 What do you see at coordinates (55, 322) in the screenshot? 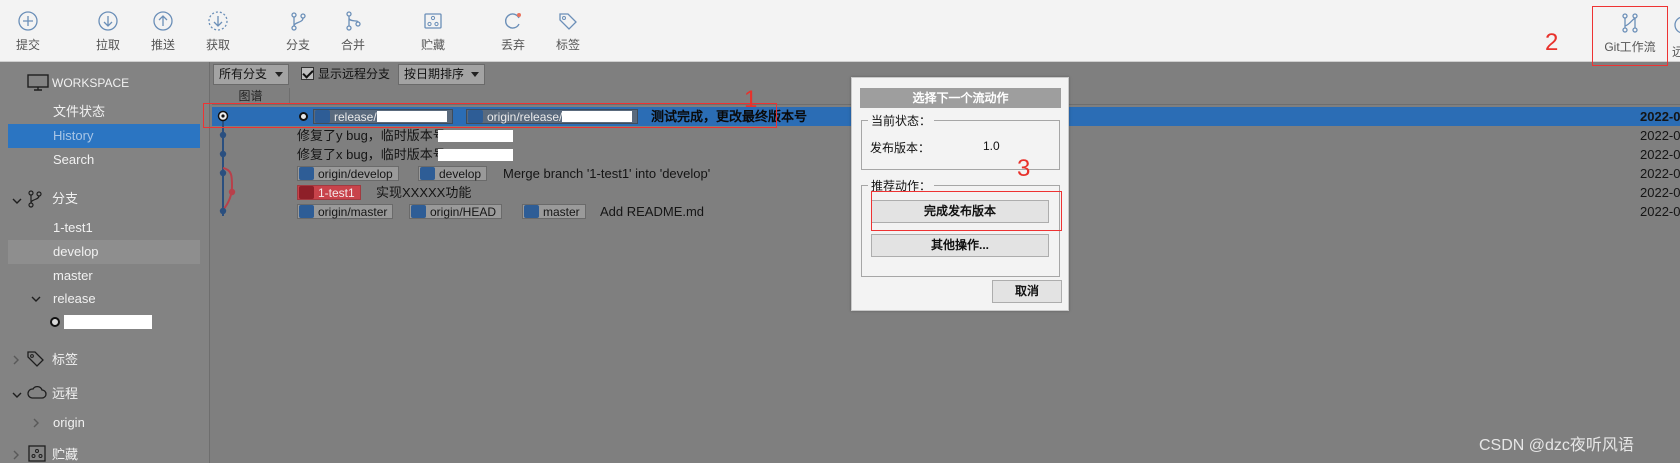
I see `current-branch-indicator-icon` at bounding box center [55, 322].